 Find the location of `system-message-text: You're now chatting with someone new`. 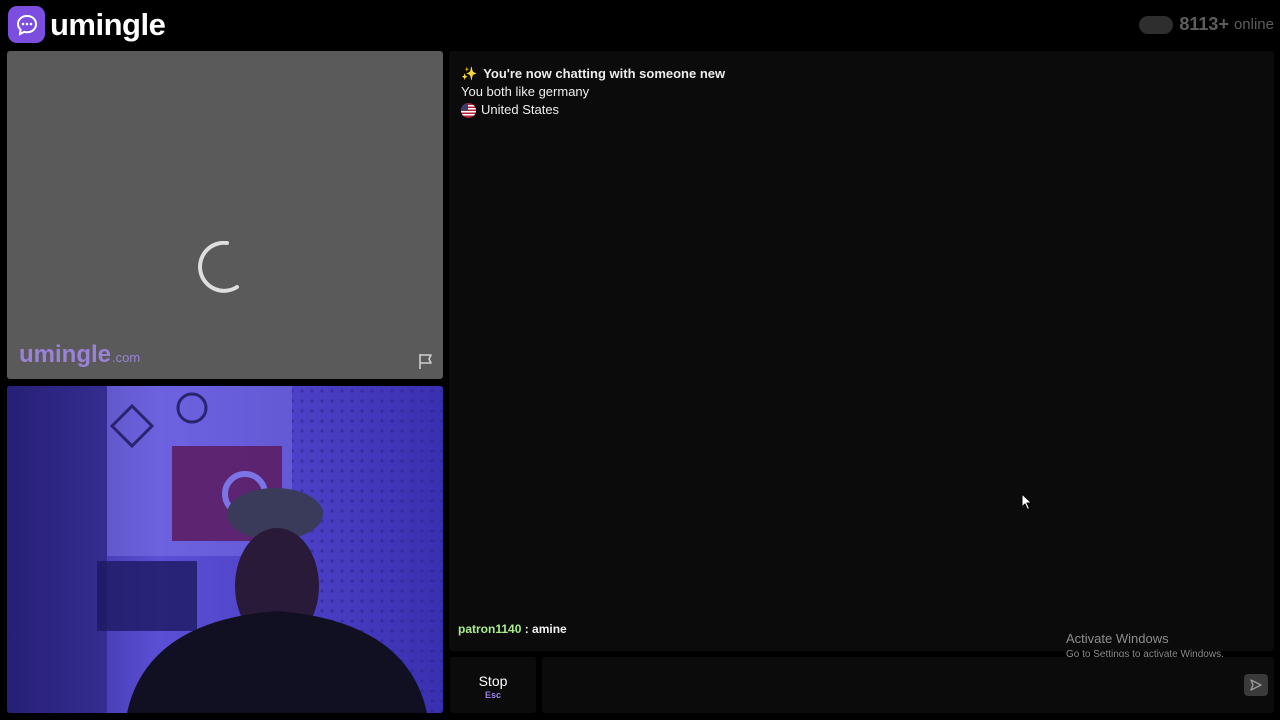

system-message-text: You're now chatting with someone new is located at coordinates (604, 73).